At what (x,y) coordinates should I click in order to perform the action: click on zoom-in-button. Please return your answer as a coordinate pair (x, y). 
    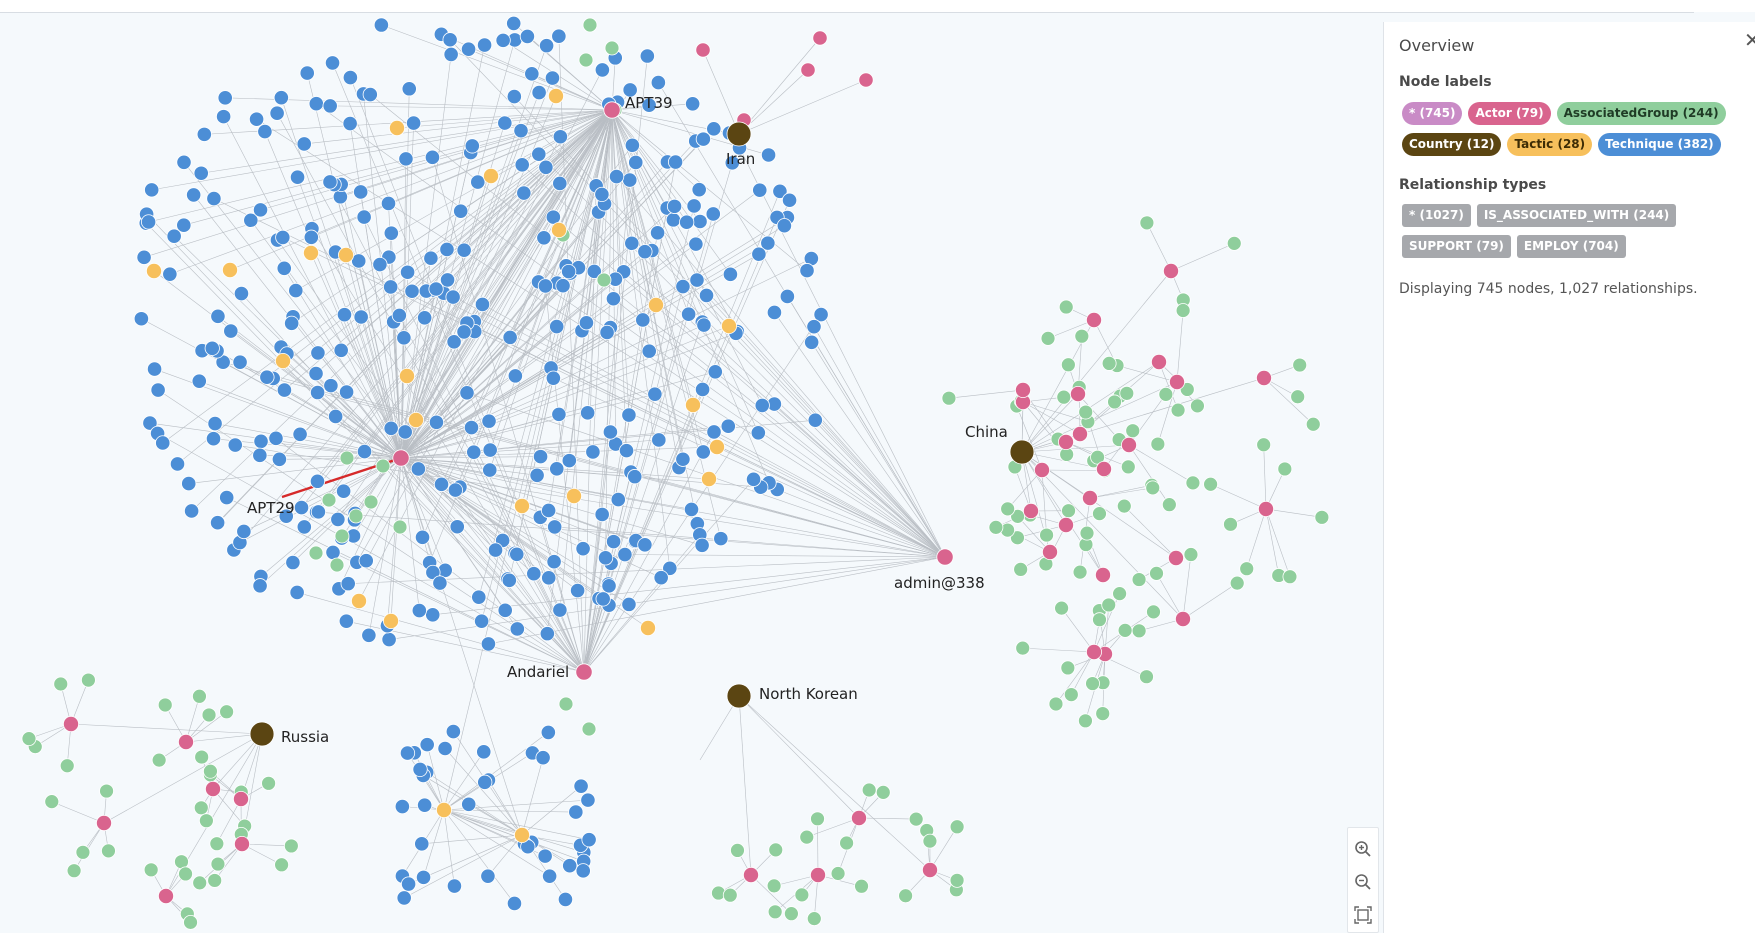
    Looking at the image, I should click on (1363, 849).